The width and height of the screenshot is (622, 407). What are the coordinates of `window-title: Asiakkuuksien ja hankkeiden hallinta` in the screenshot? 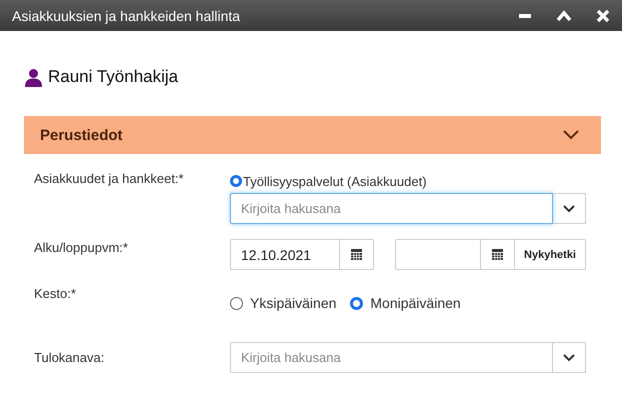 It's located at (126, 16).